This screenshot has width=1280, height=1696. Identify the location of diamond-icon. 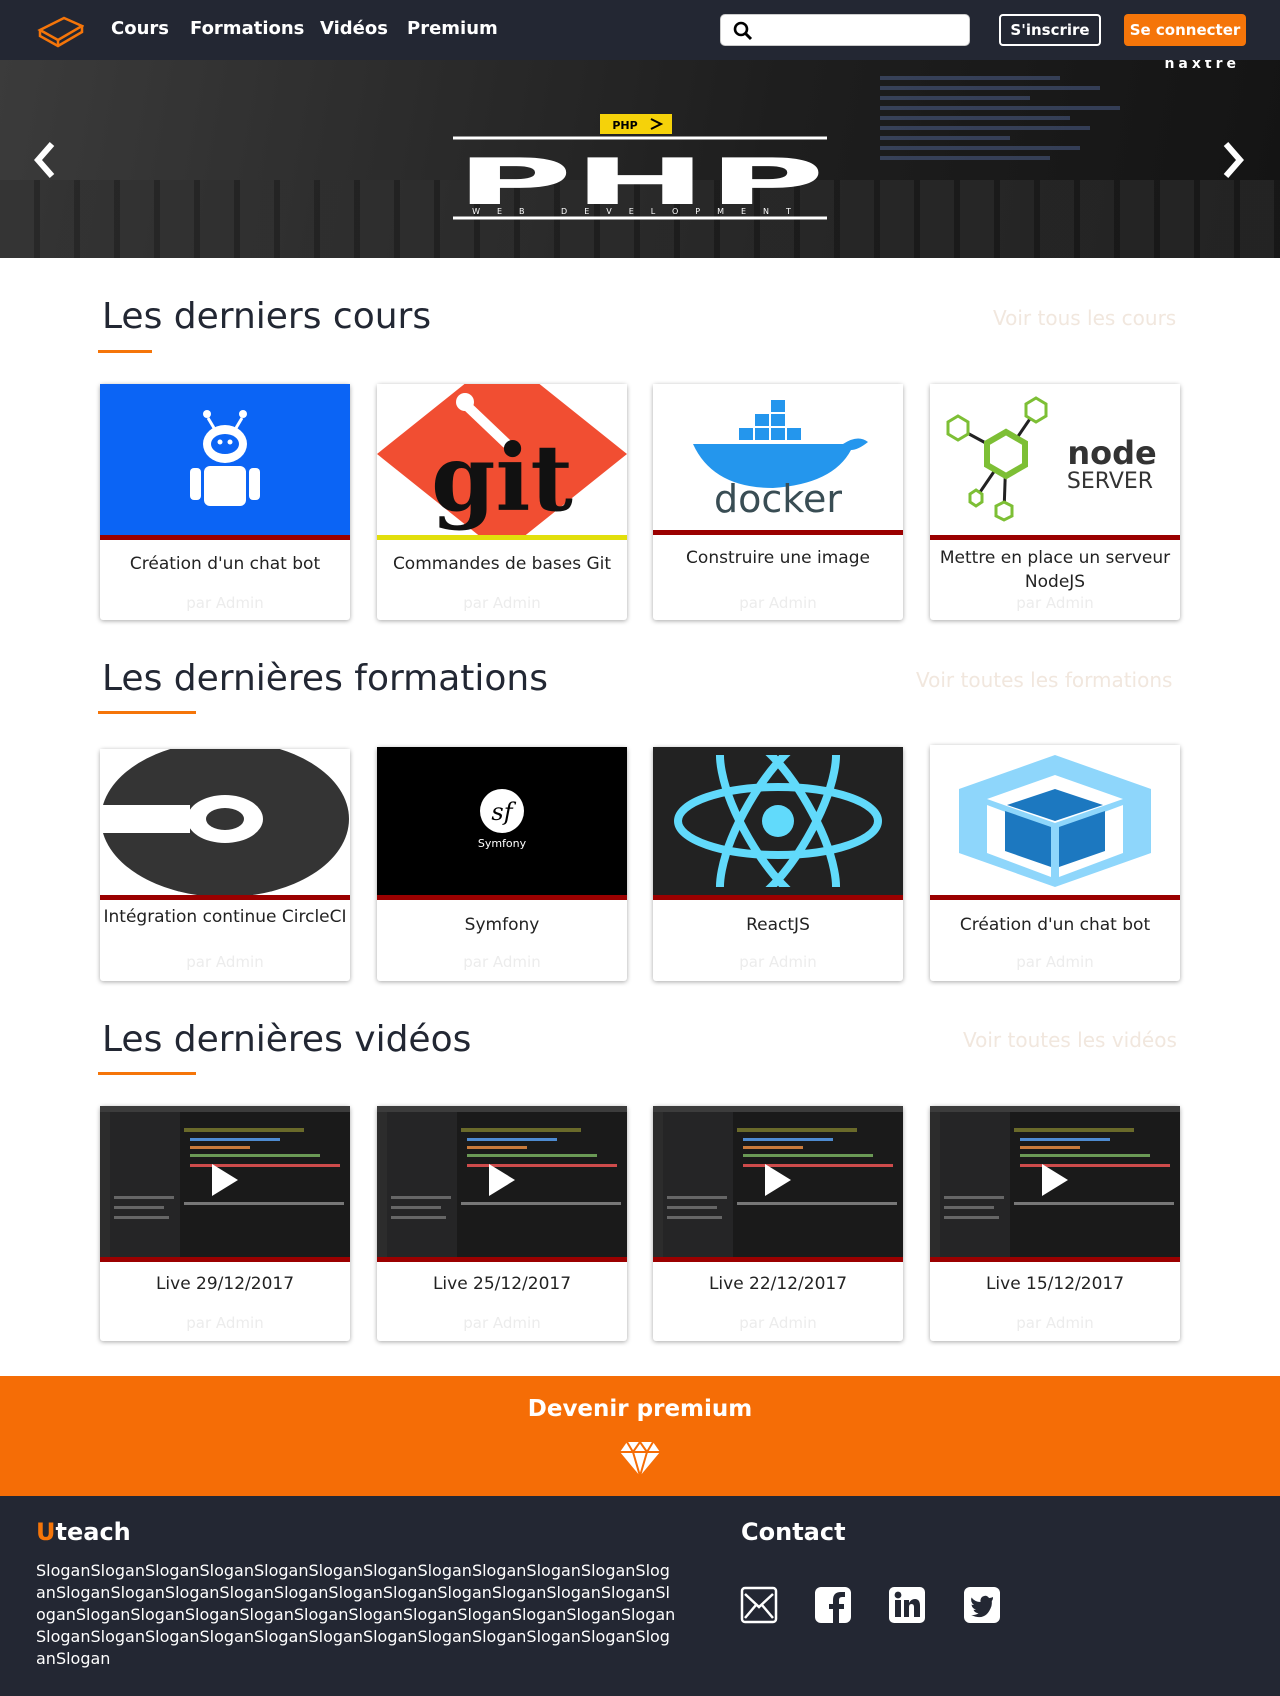
(640, 1457).